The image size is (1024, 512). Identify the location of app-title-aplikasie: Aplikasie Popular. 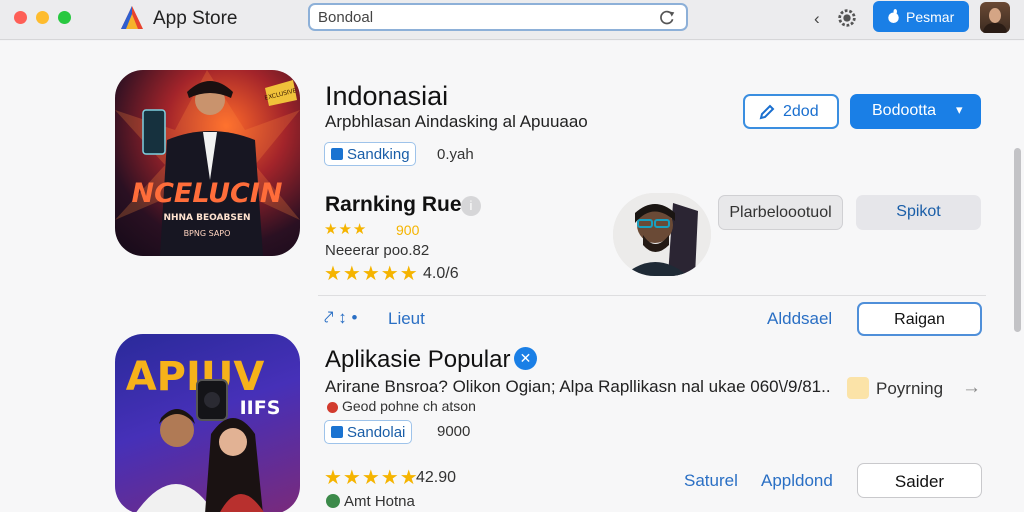
(418, 359).